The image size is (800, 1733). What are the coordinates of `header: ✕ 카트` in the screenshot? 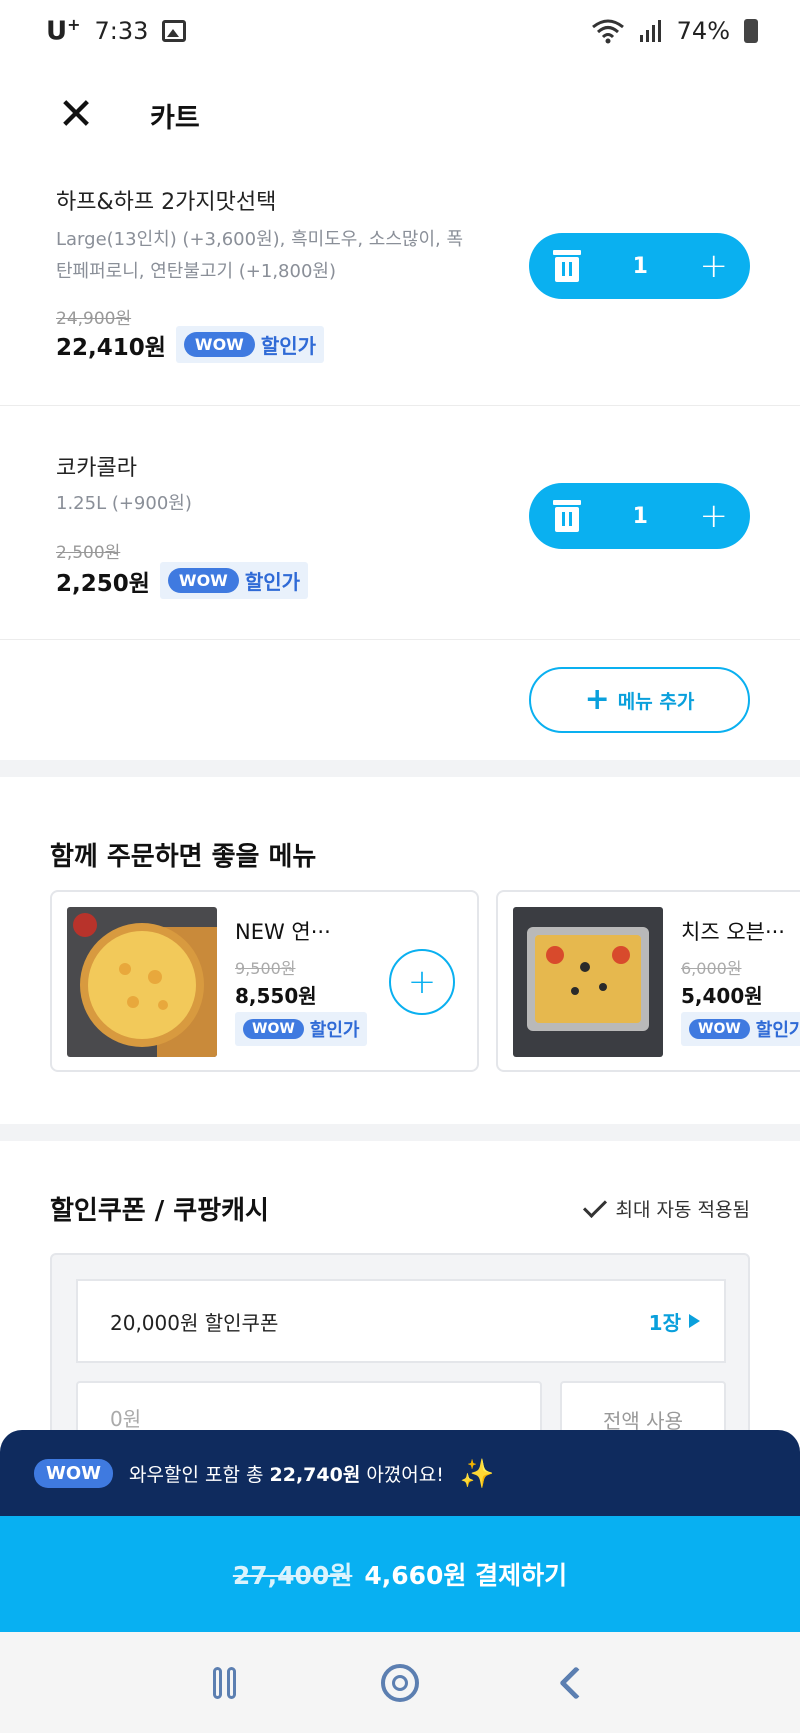 It's located at (400, 115).